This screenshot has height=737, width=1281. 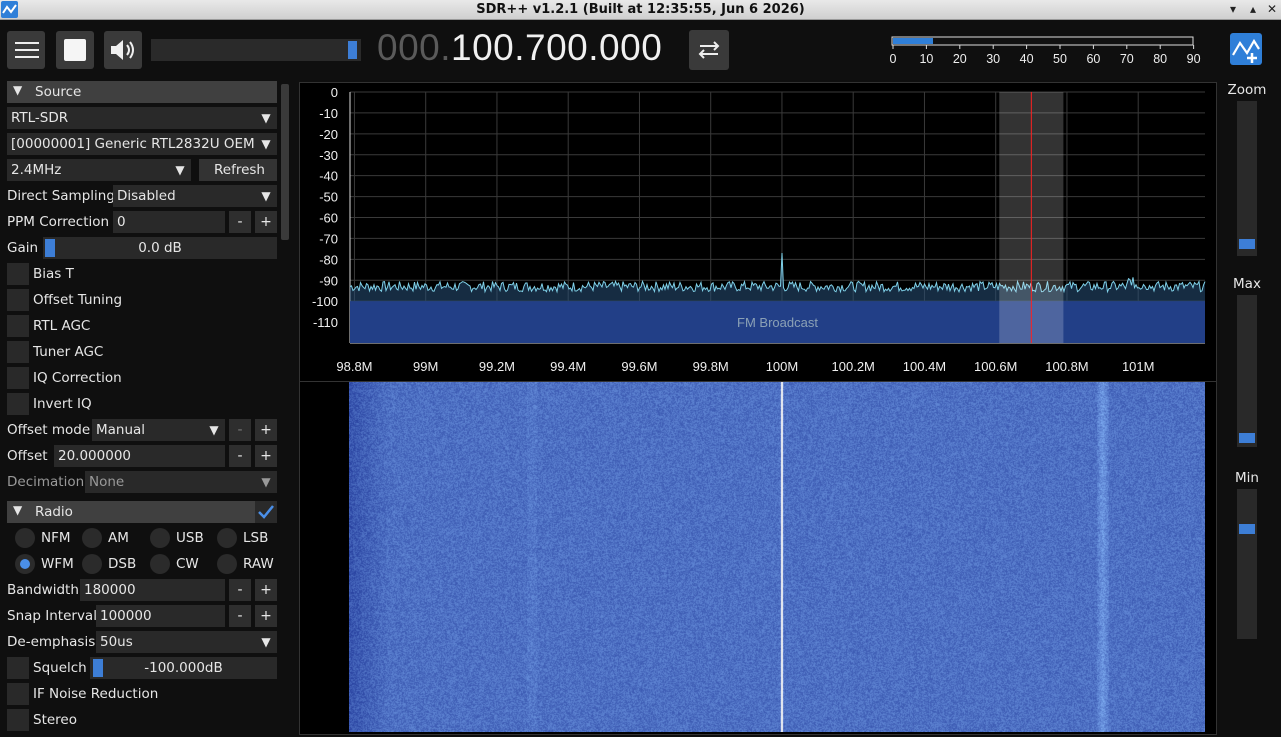 I want to click on volume-slider-grab, so click(x=352, y=50).